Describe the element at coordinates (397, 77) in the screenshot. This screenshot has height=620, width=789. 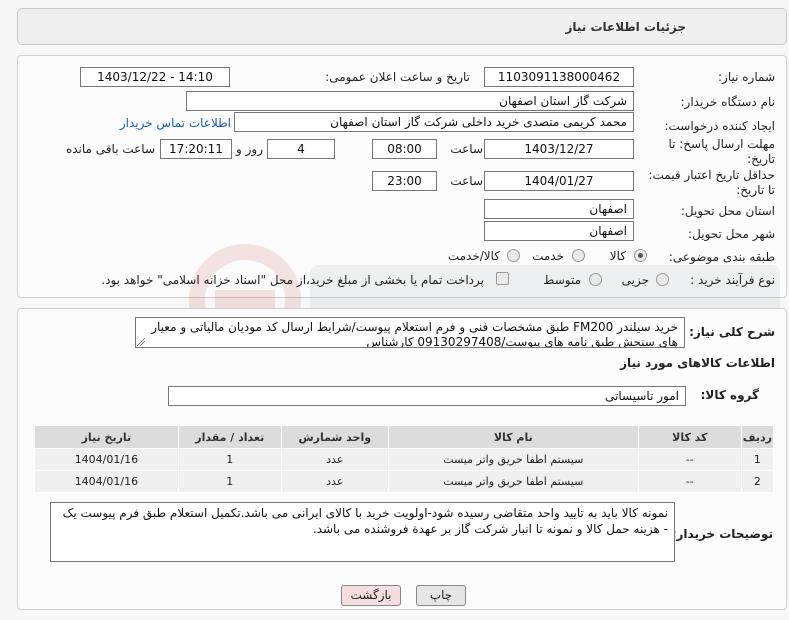
I see `announce-date-label: تاریخ و ساعت اعلان عمومی:` at that location.